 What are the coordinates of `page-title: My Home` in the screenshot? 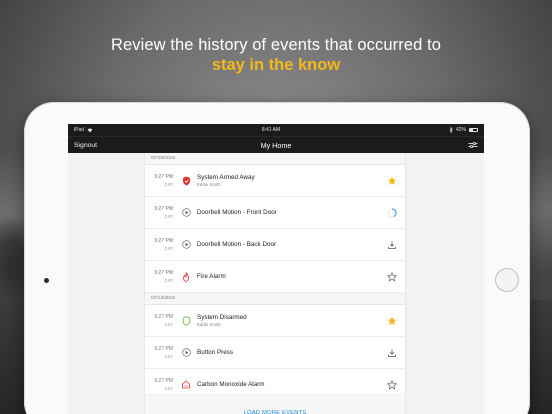 It's located at (276, 145).